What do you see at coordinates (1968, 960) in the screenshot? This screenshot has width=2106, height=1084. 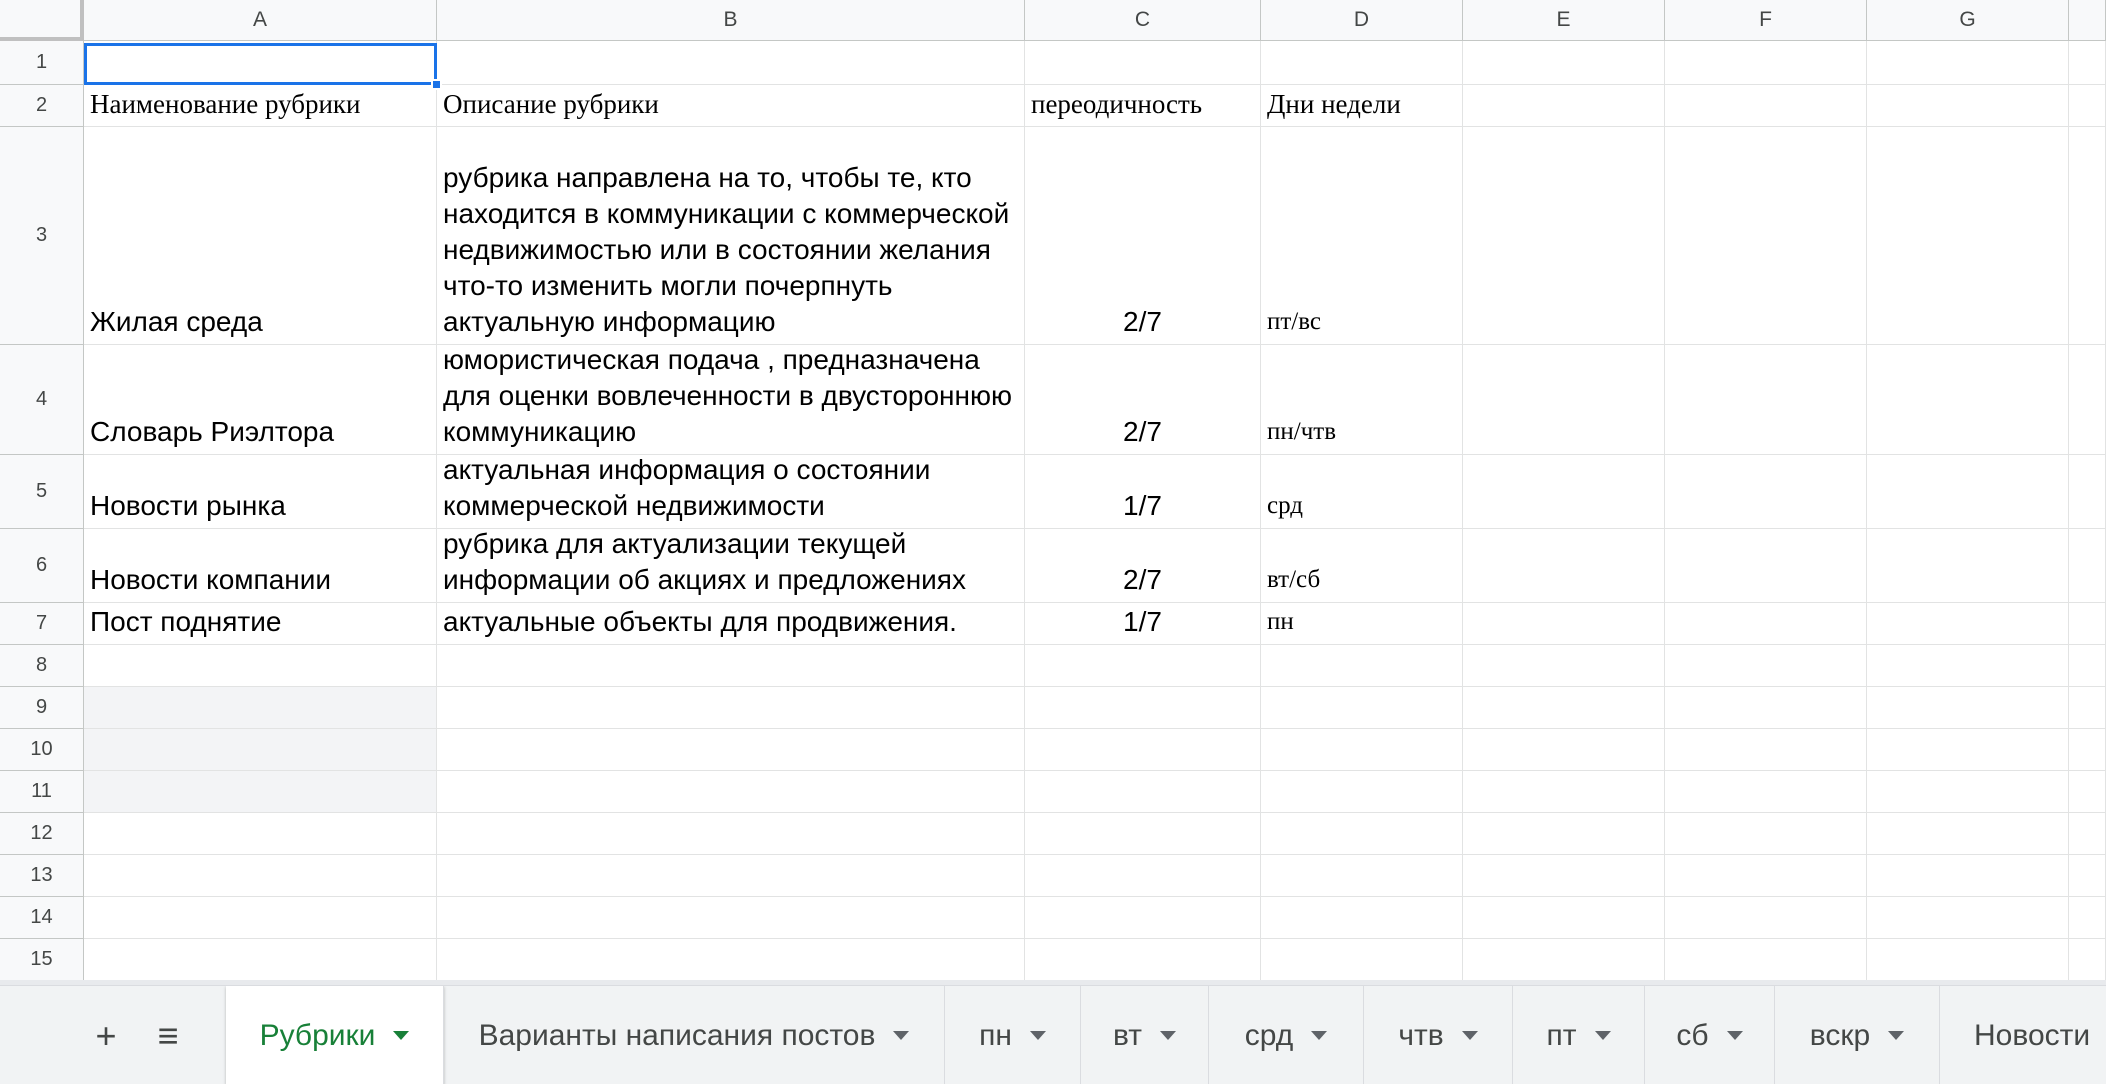 I see `cell-g15` at bounding box center [1968, 960].